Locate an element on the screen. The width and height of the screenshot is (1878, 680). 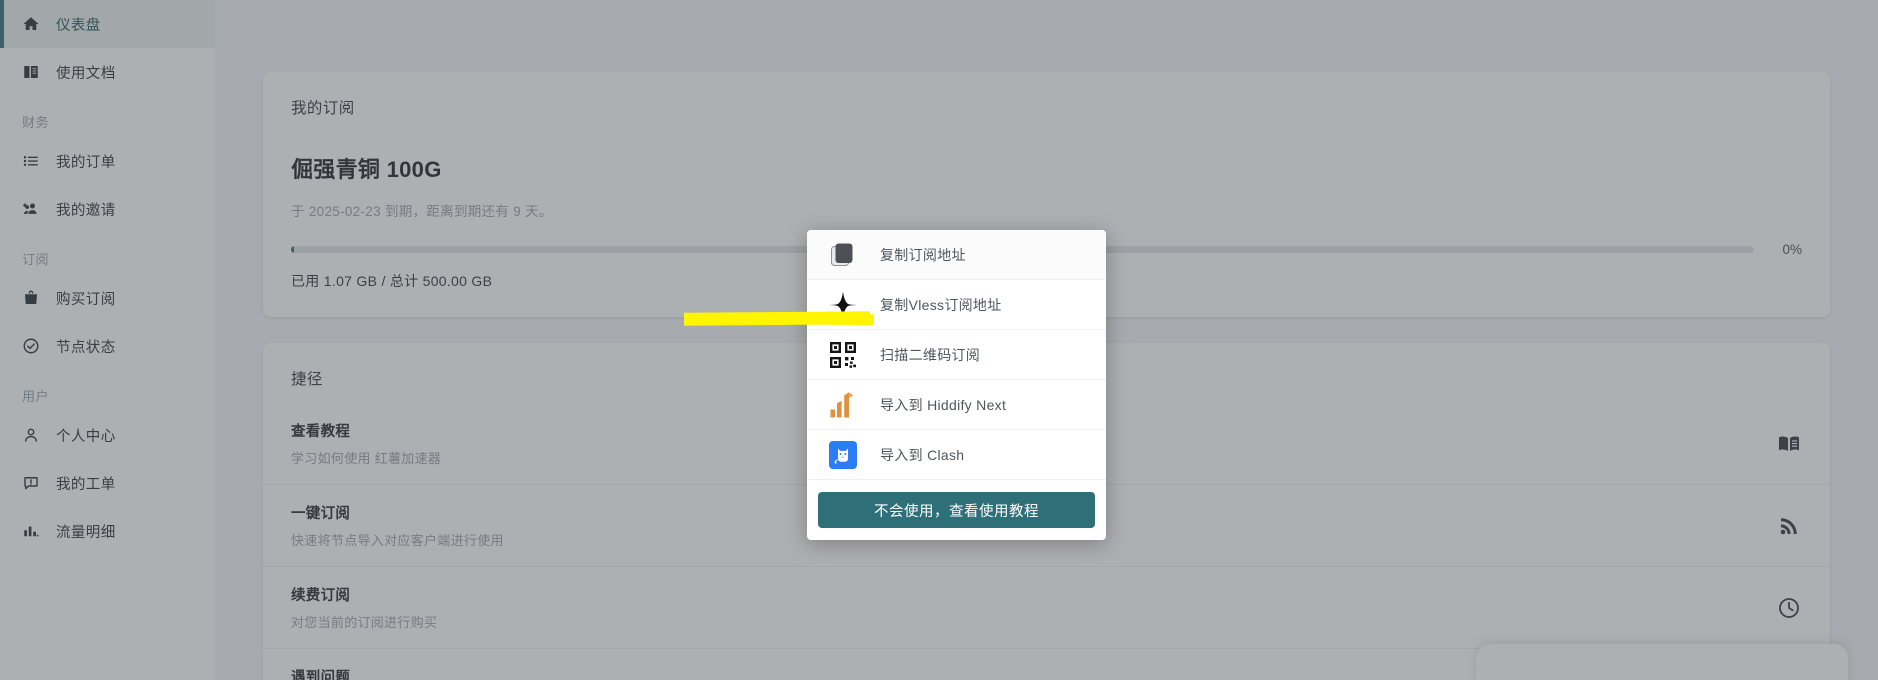
modal-item-2: 扫描二维码订阅 is located at coordinates (956, 355).